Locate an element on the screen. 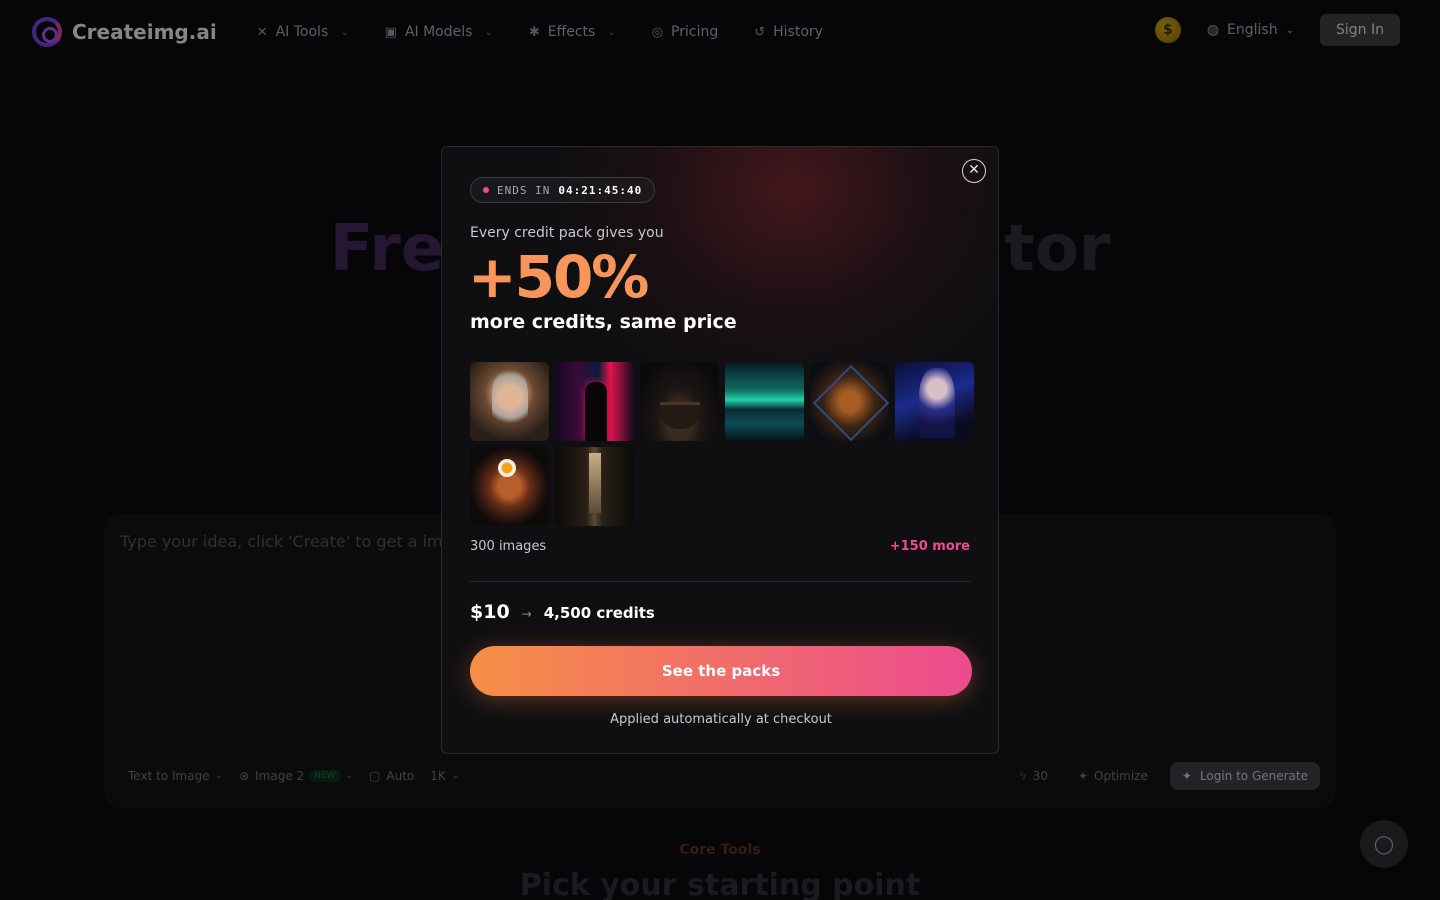 Image resolution: width=1440 pixels, height=900 pixels. countdown-value: 04:21:45:40 is located at coordinates (600, 190).